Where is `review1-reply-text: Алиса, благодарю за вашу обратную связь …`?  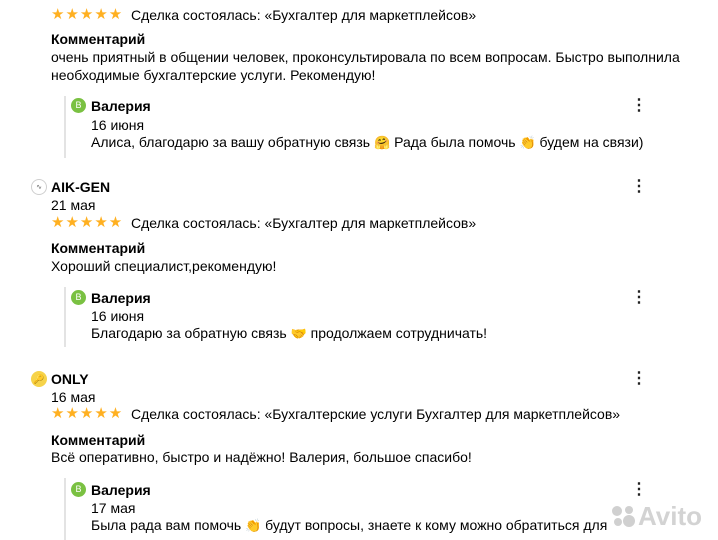
review1-reply-text: Алиса, благодарю за вашу обратную связь … is located at coordinates (367, 142).